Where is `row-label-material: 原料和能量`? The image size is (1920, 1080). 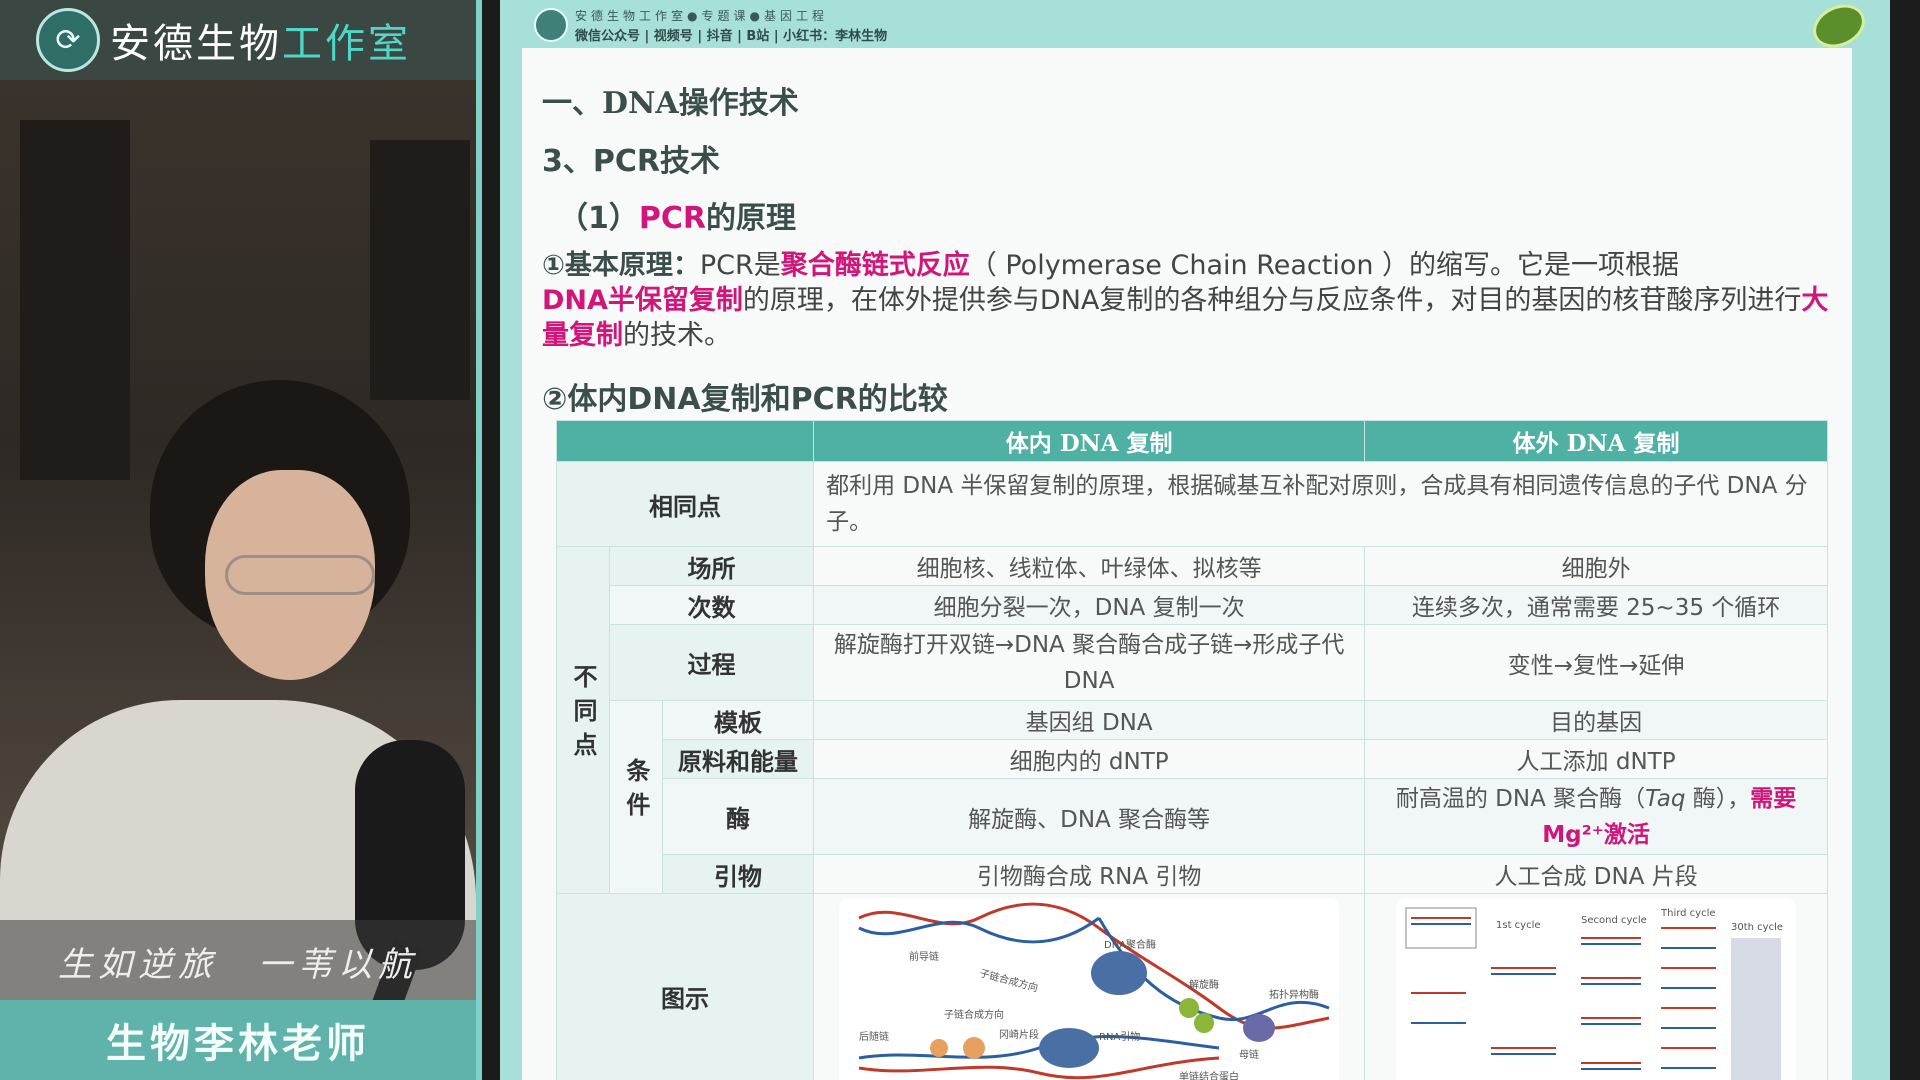 row-label-material: 原料和能量 is located at coordinates (738, 759).